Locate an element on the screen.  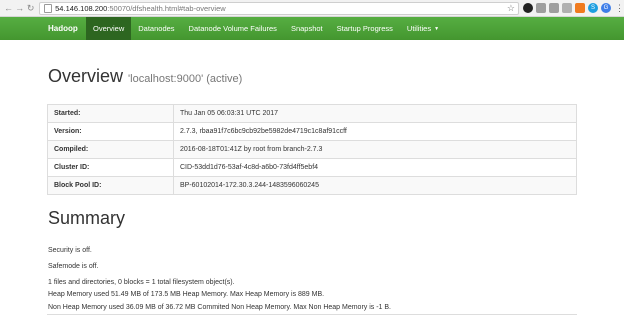
nav-item-label: Overview is located at coordinates (109, 28).